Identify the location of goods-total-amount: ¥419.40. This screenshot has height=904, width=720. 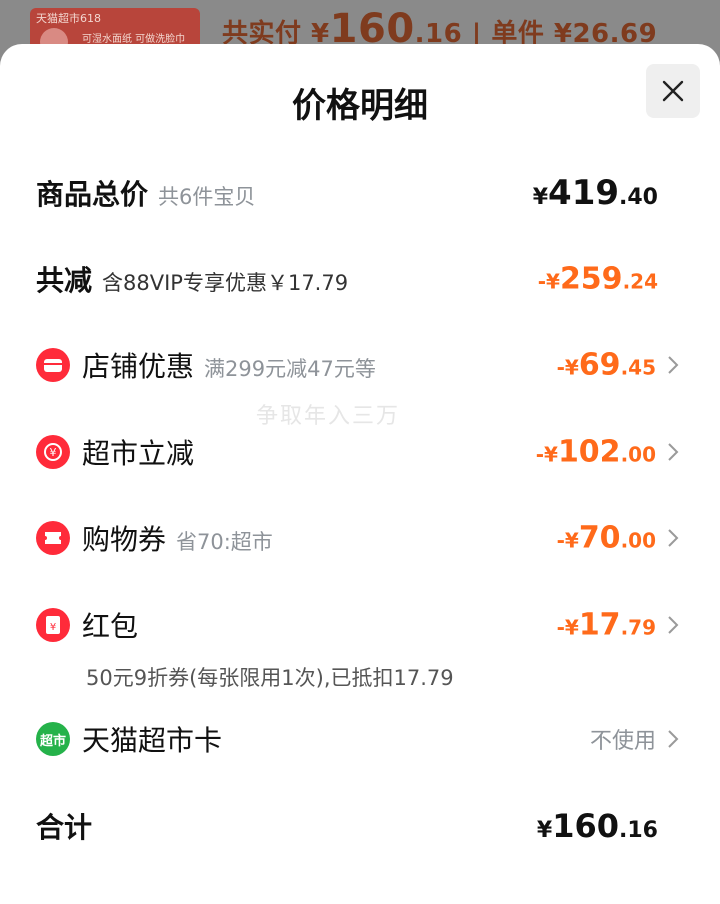
(595, 193).